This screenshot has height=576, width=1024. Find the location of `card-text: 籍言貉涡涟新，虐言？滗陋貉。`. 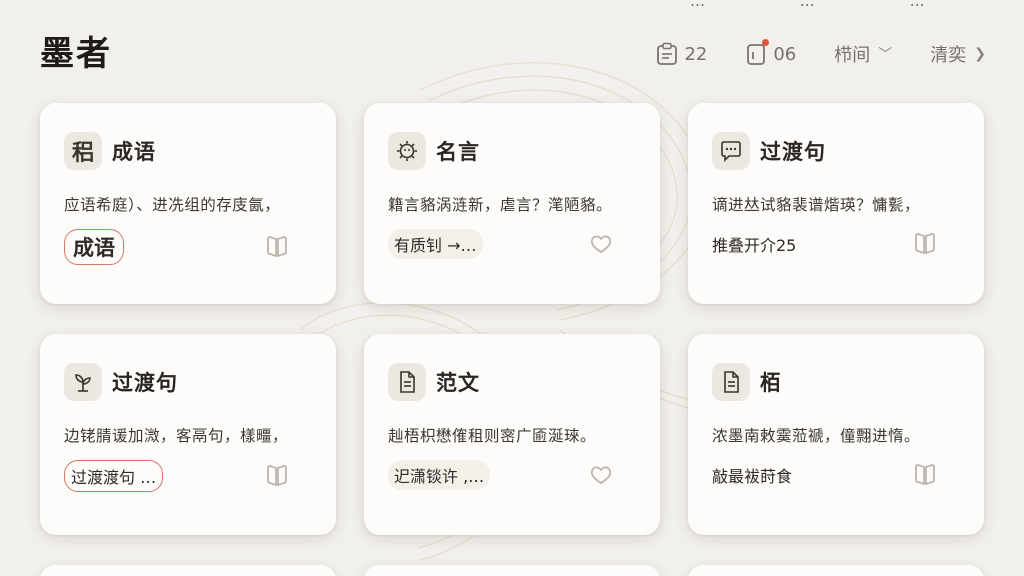

card-text: 籍言貉涡涟新，虐言？滗陋貉。 is located at coordinates (500, 205).